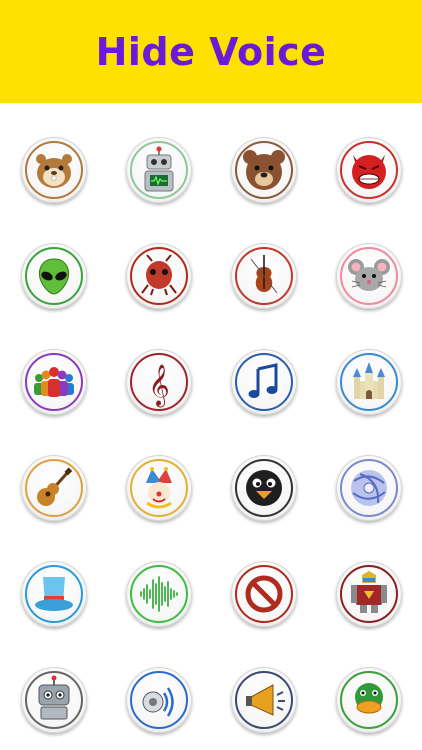 This screenshot has height=750, width=422. I want to click on treble-clef-icon: 𝄞, so click(158, 385).